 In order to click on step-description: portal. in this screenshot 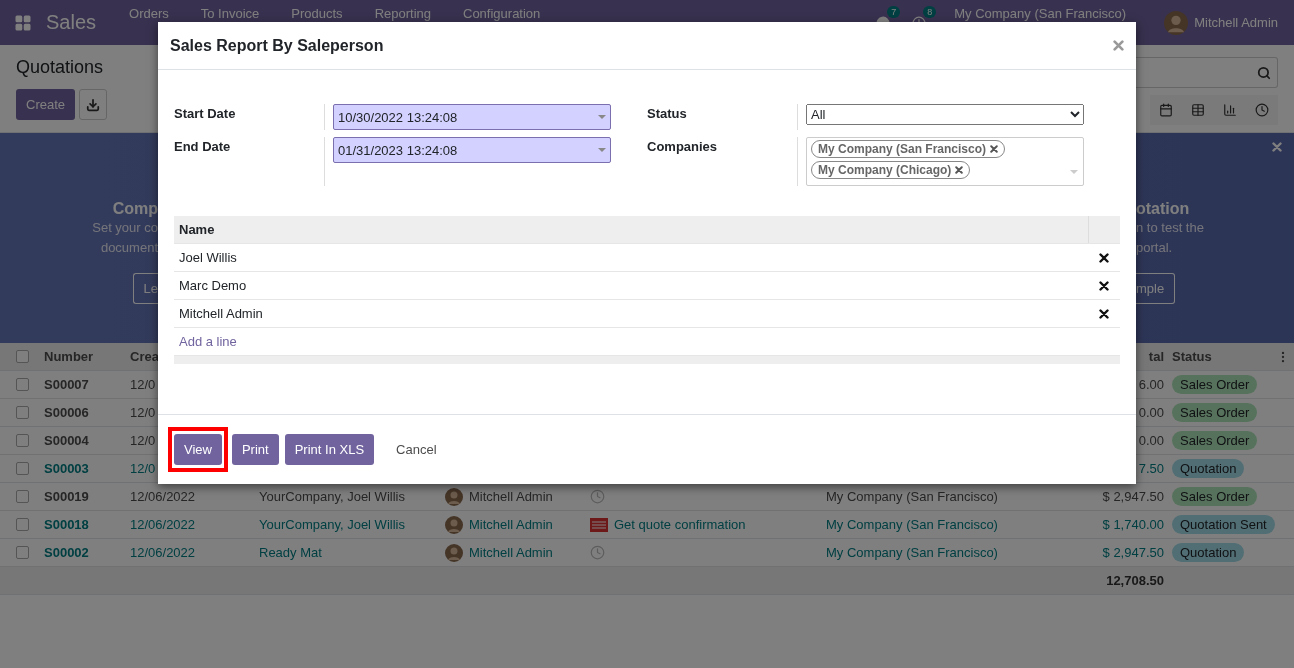, I will do `click(1154, 248)`.